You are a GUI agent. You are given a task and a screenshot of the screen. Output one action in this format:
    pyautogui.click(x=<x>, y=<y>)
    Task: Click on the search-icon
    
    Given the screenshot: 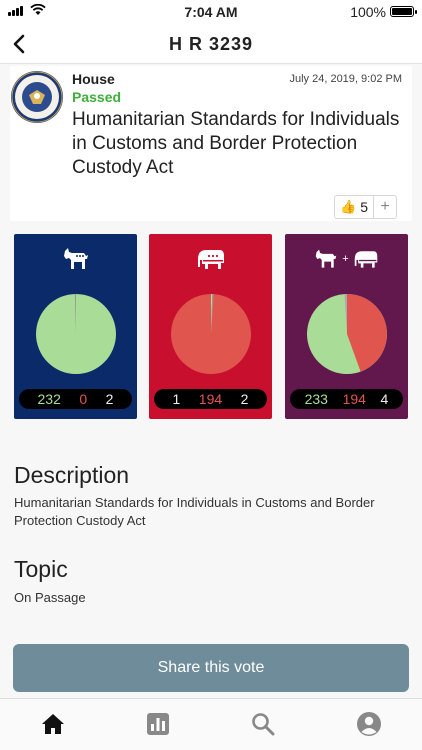 What is the action you would take?
    pyautogui.click(x=263, y=724)
    